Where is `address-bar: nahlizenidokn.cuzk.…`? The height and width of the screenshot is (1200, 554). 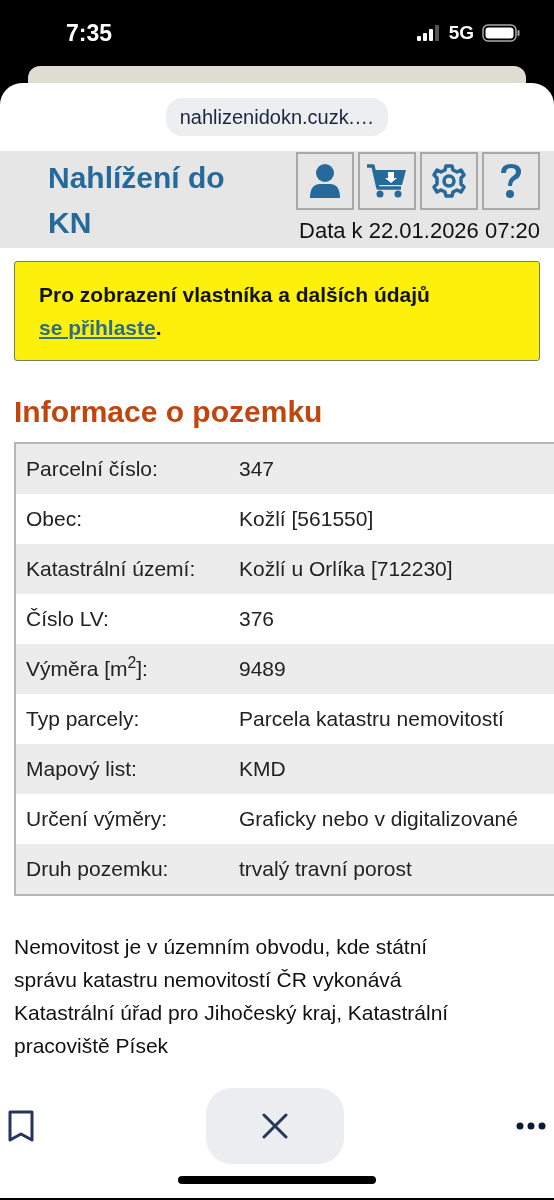
address-bar: nahlizenidokn.cuzk.… is located at coordinates (277, 117).